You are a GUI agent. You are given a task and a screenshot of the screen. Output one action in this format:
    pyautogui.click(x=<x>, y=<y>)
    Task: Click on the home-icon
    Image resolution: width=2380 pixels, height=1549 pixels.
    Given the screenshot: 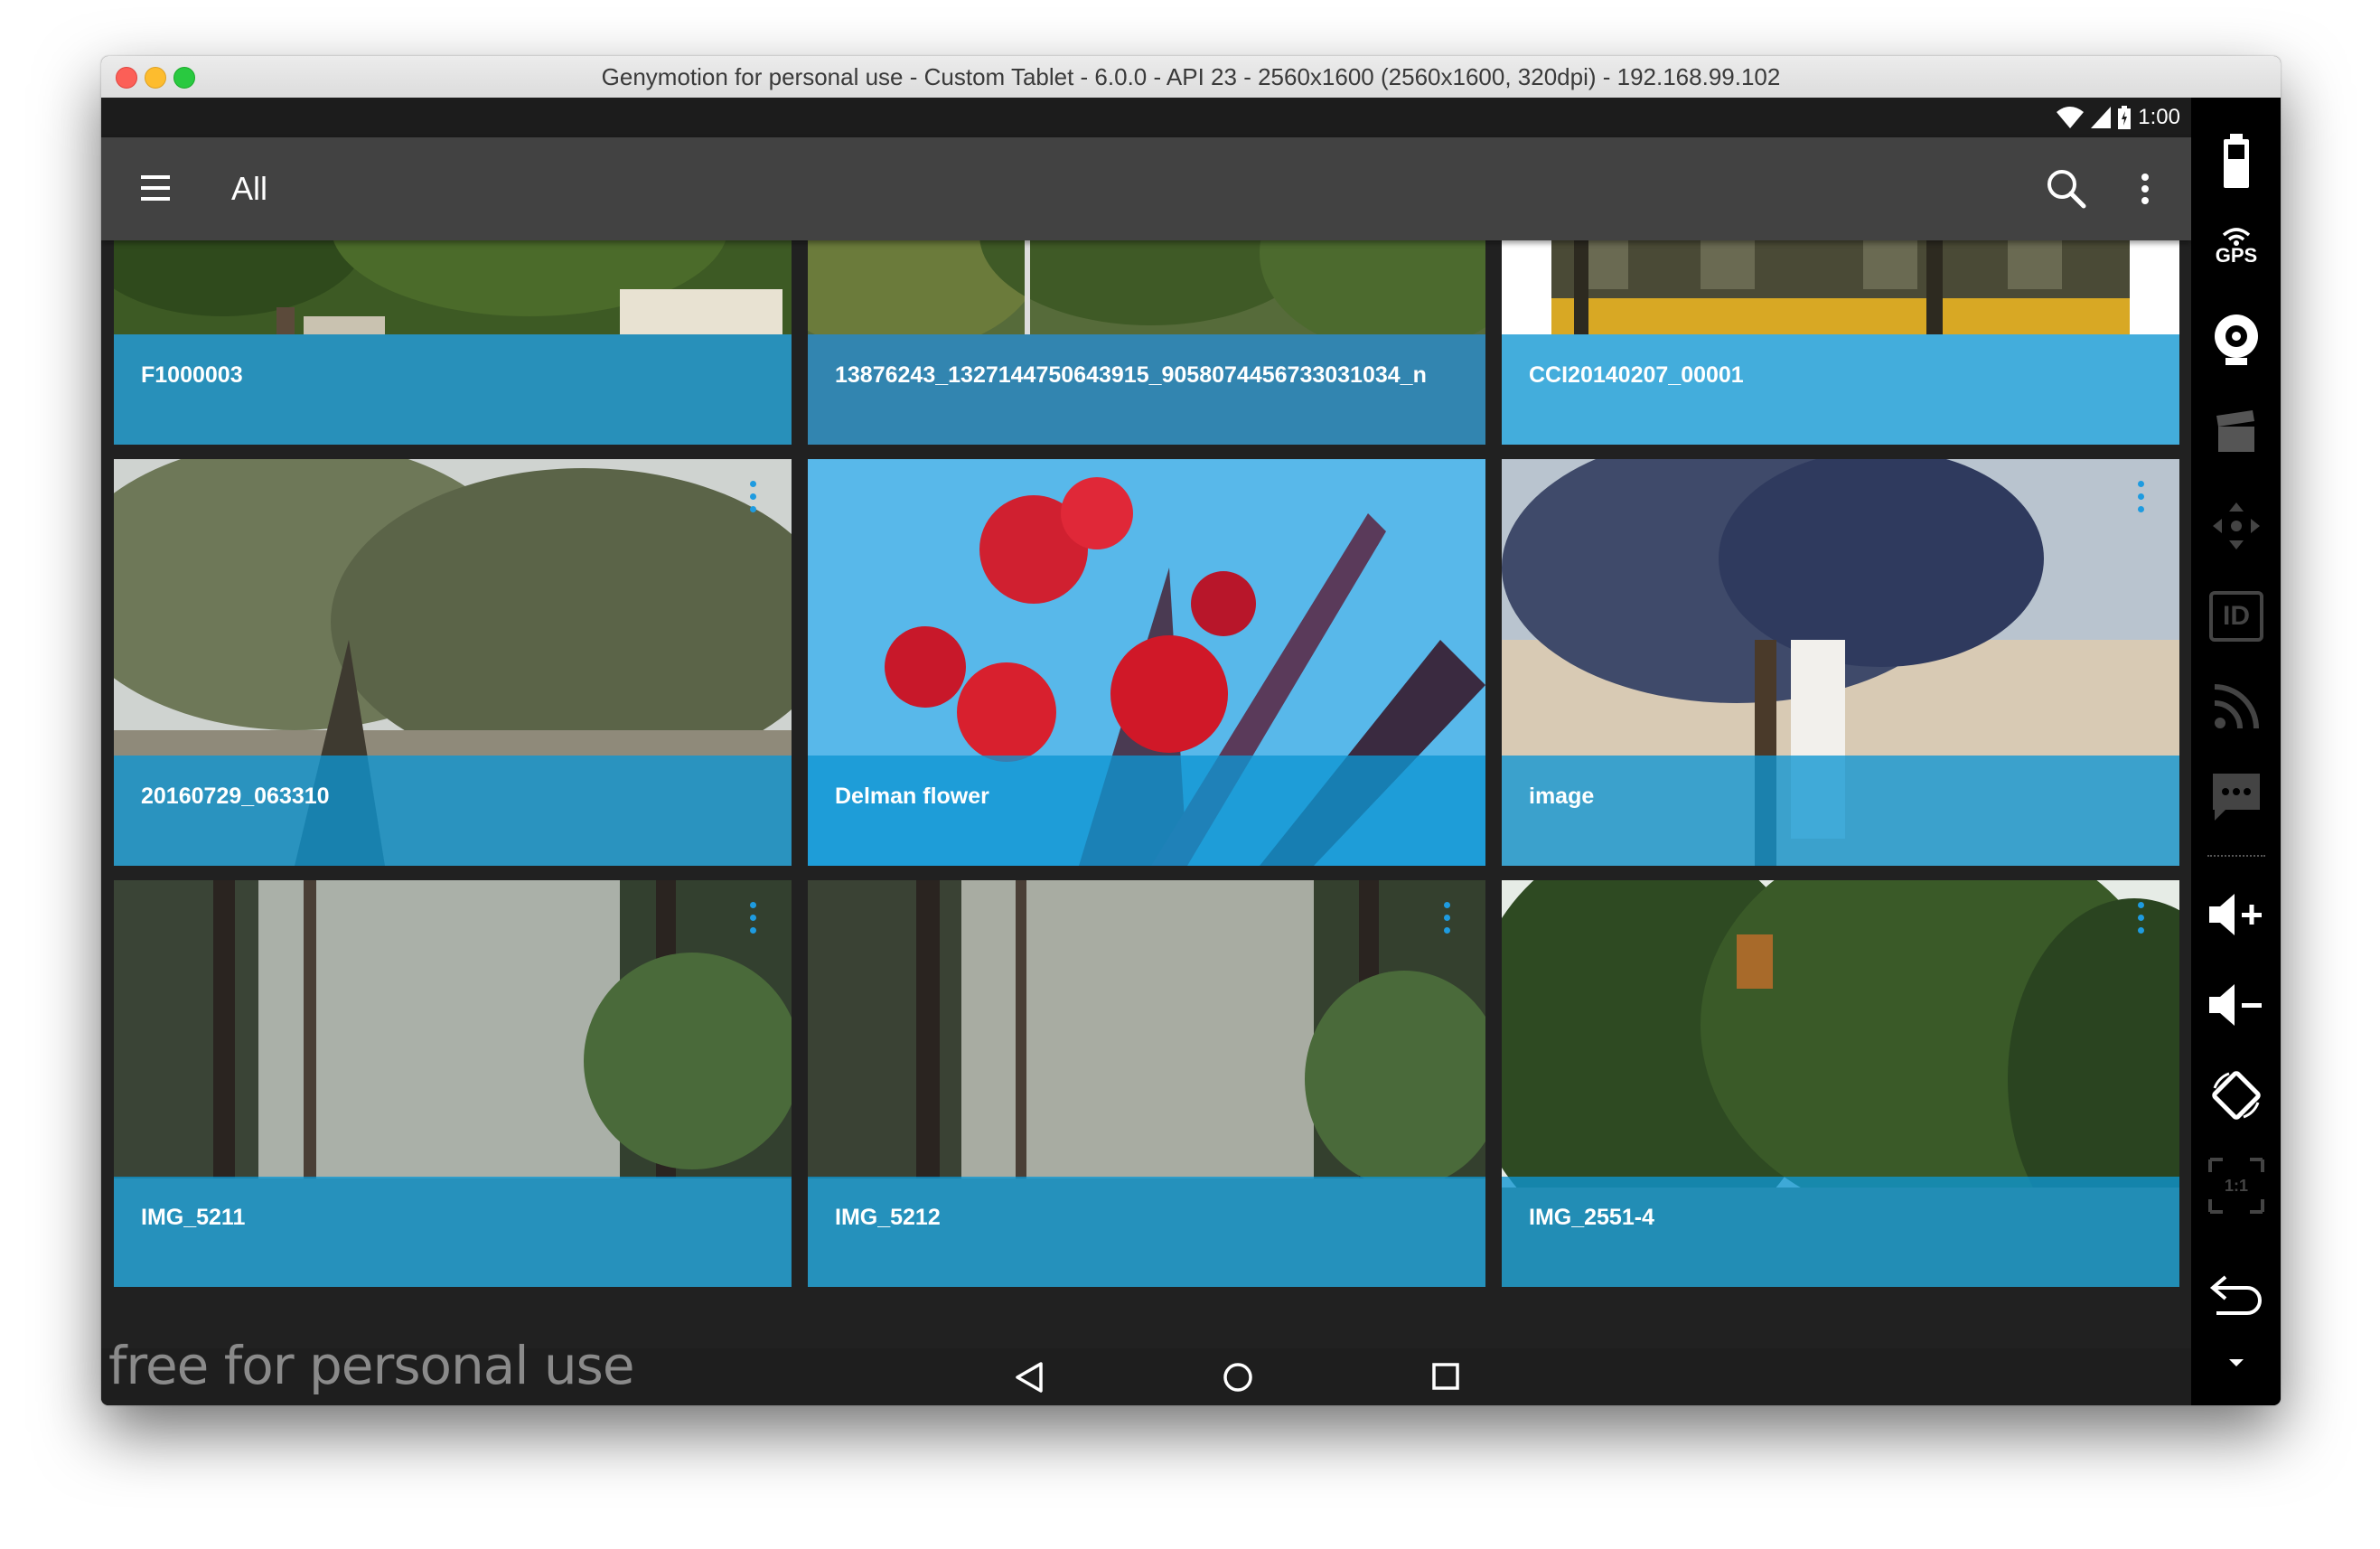 What is the action you would take?
    pyautogui.click(x=1238, y=1377)
    